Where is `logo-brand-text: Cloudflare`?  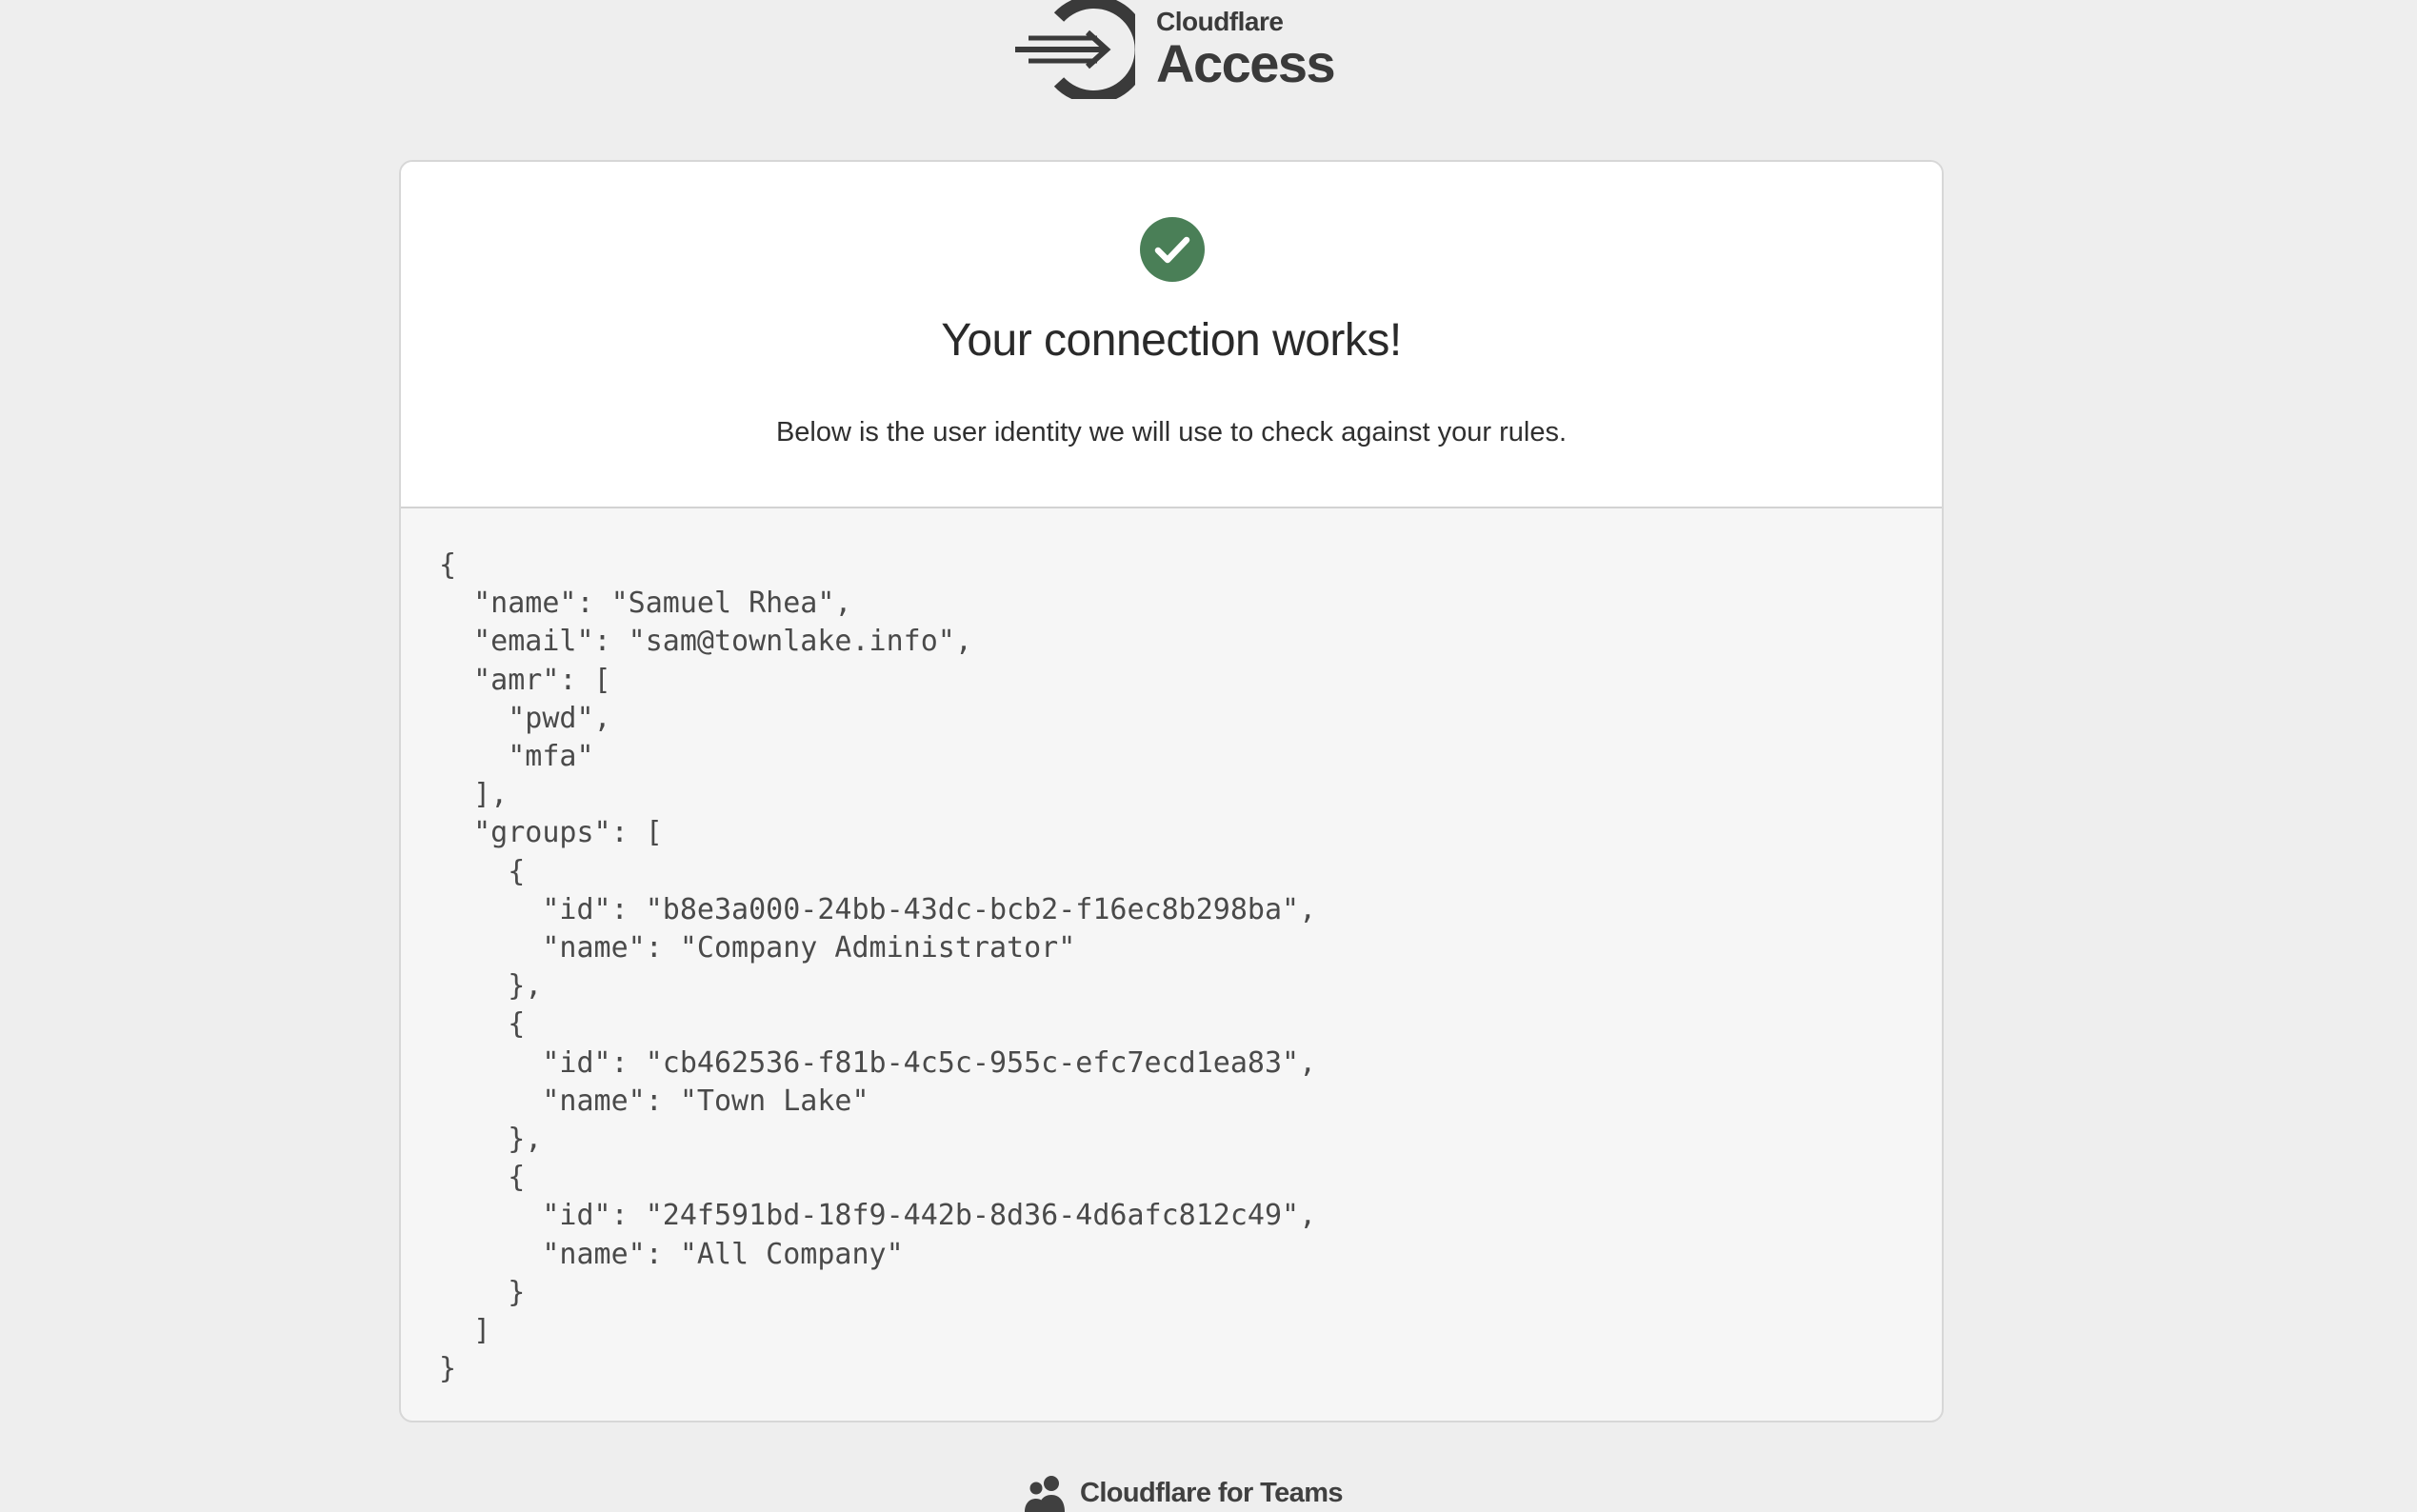 logo-brand-text: Cloudflare is located at coordinates (1220, 21).